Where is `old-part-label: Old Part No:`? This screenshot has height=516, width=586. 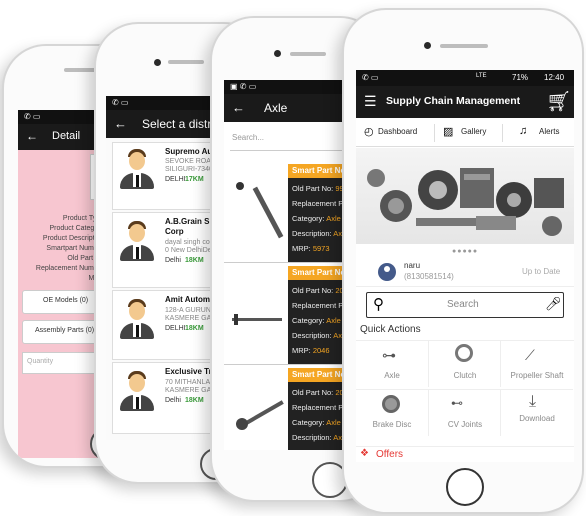 old-part-label: Old Part No: is located at coordinates (313, 188).